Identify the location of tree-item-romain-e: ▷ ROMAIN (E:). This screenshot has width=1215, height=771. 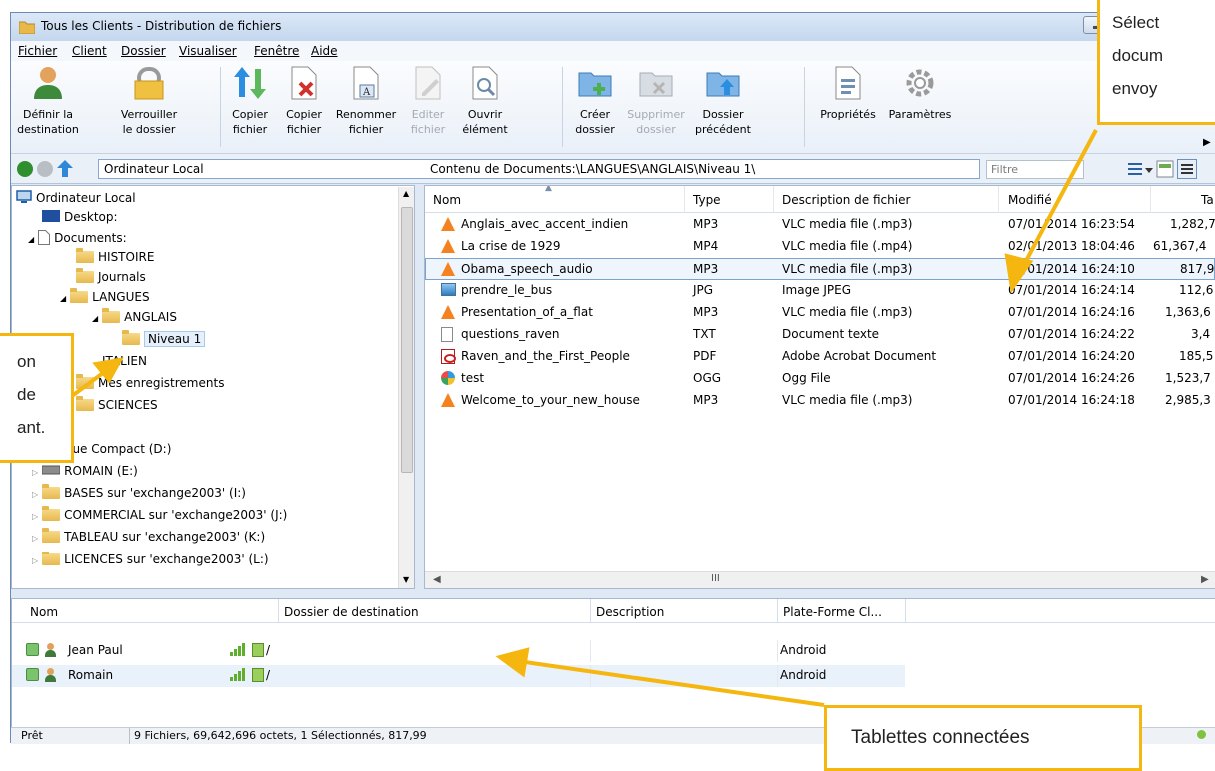
(85, 474).